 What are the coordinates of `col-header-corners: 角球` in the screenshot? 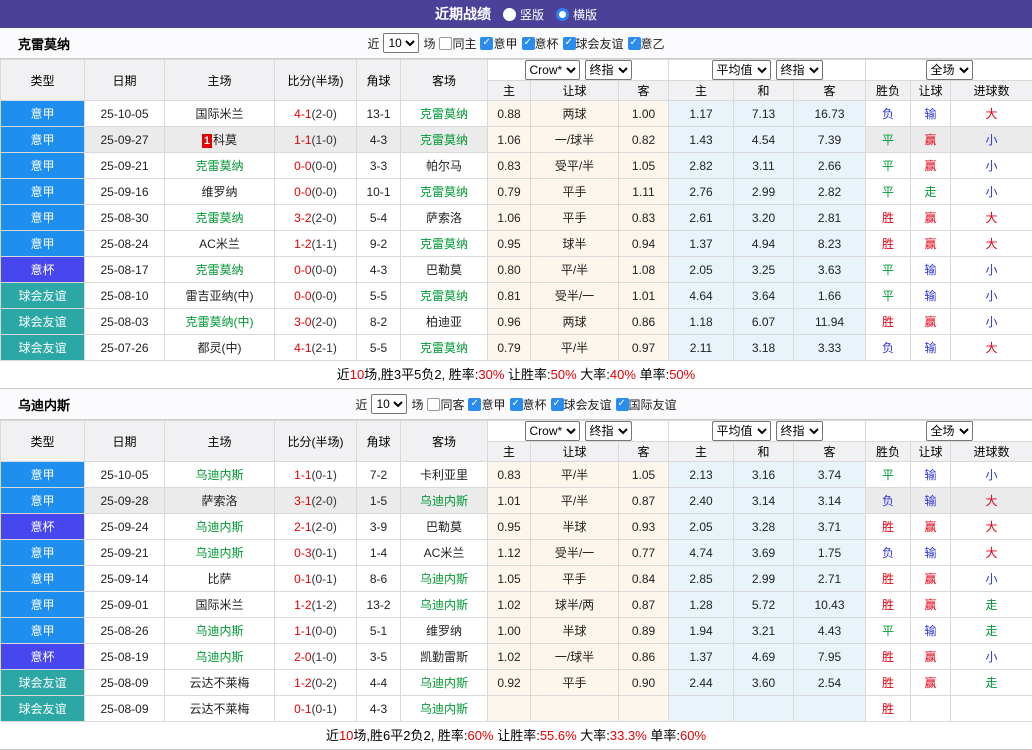 It's located at (379, 441).